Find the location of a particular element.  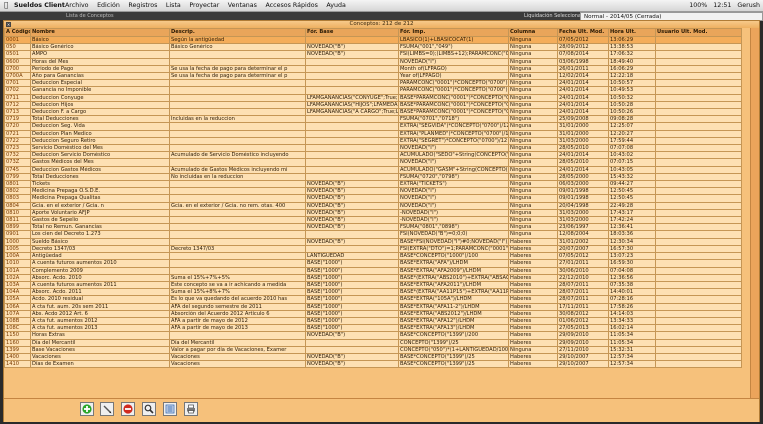

edit-button is located at coordinates (107, 409).